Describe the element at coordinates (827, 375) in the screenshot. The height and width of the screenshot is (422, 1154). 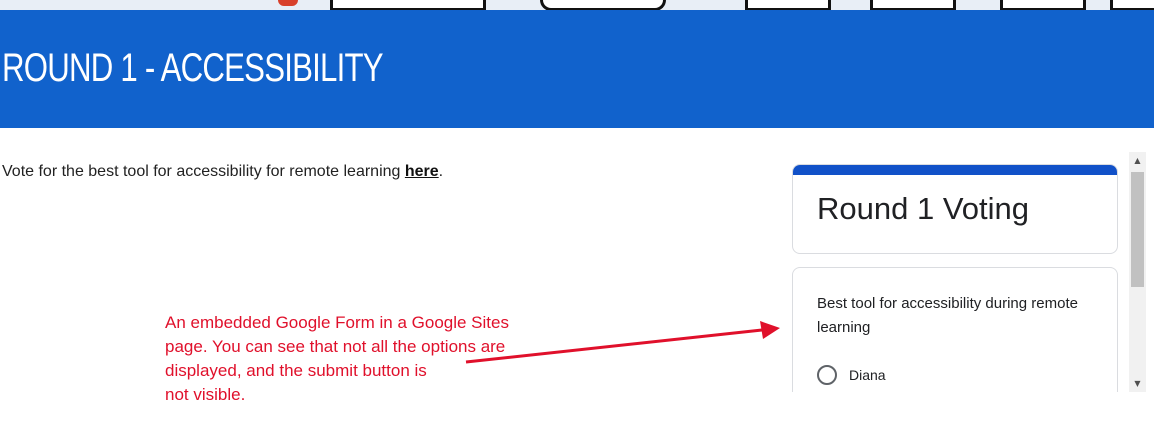
I see `radio-button` at that location.